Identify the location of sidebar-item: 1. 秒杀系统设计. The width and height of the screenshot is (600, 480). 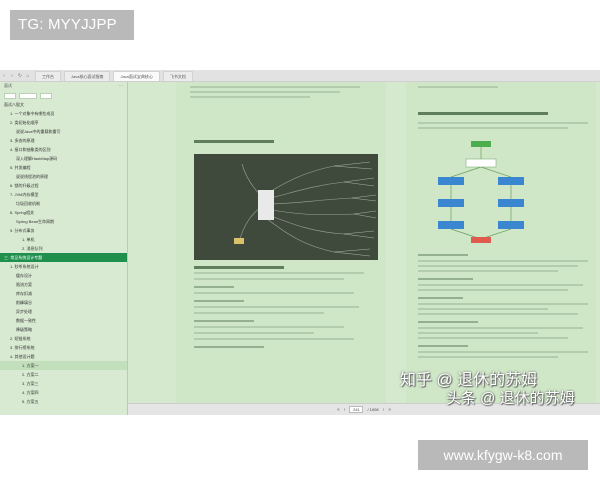
(63, 266).